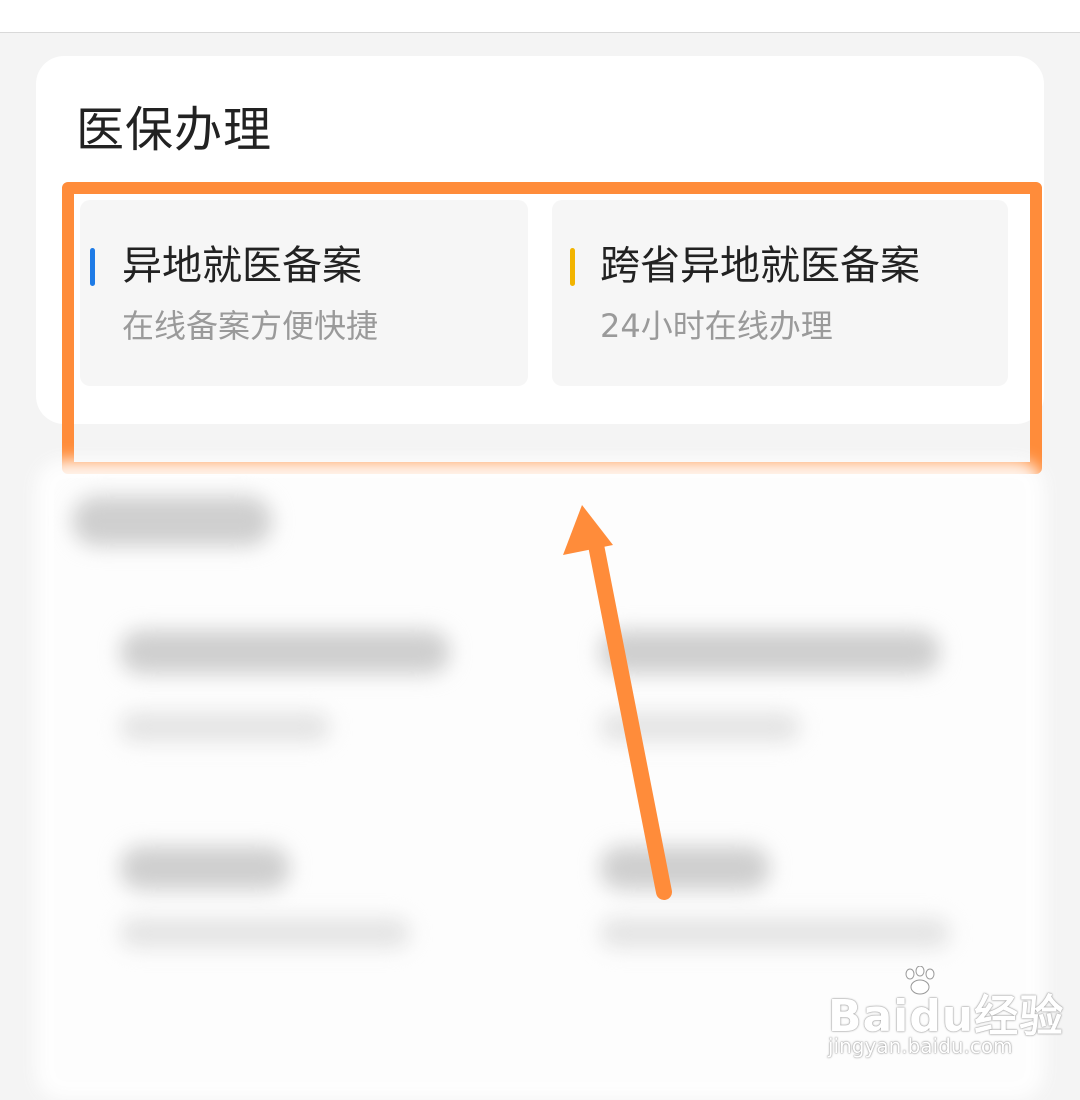 The image size is (1080, 1100). What do you see at coordinates (945, 1016) in the screenshot?
I see `baidu-watermark: Baidu经验 jingyan.baidu.com` at bounding box center [945, 1016].